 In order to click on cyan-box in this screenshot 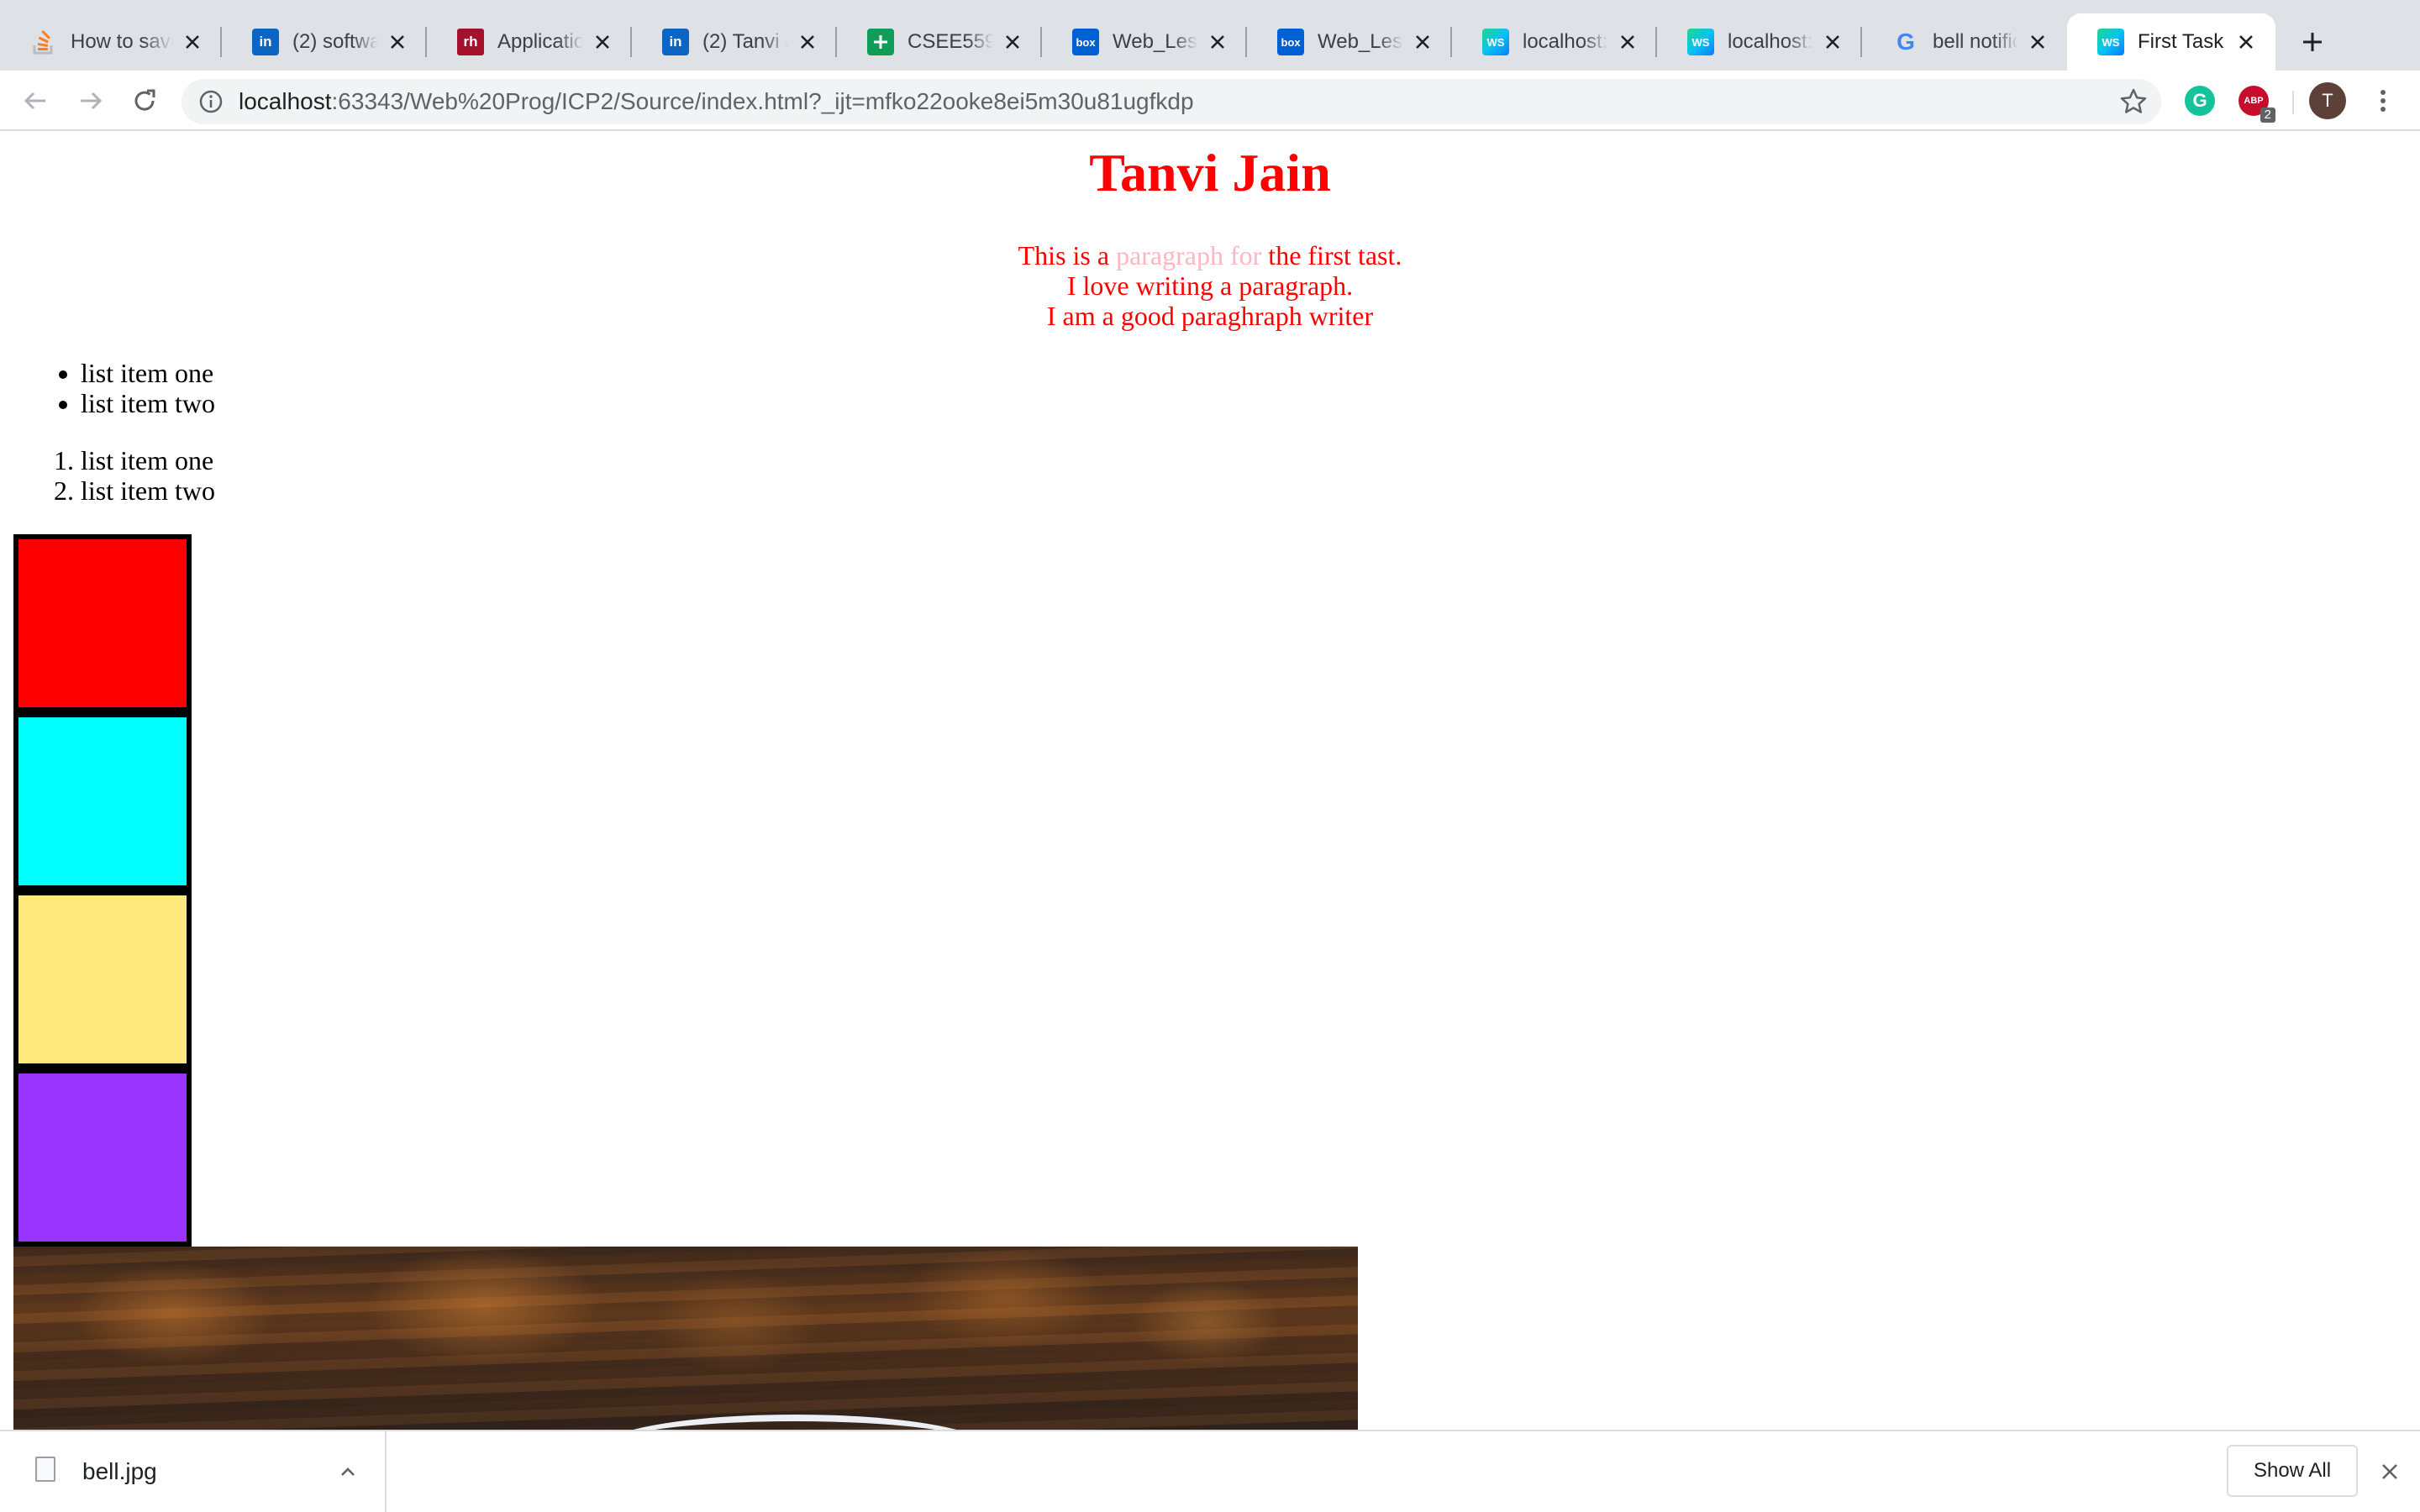, I will do `click(102, 801)`.